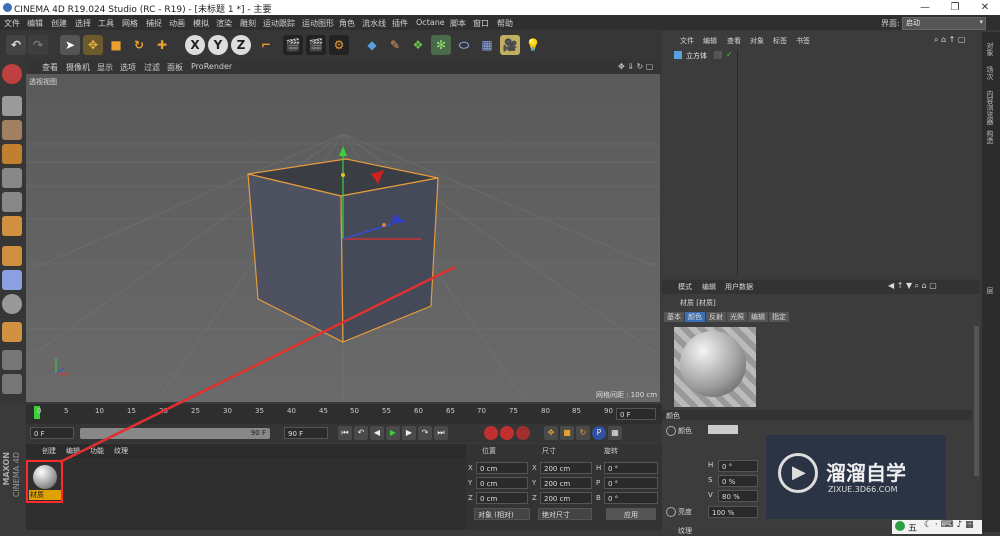 The height and width of the screenshot is (536, 1000). I want to click on menu-mograph: 运动图形, so click(318, 23).